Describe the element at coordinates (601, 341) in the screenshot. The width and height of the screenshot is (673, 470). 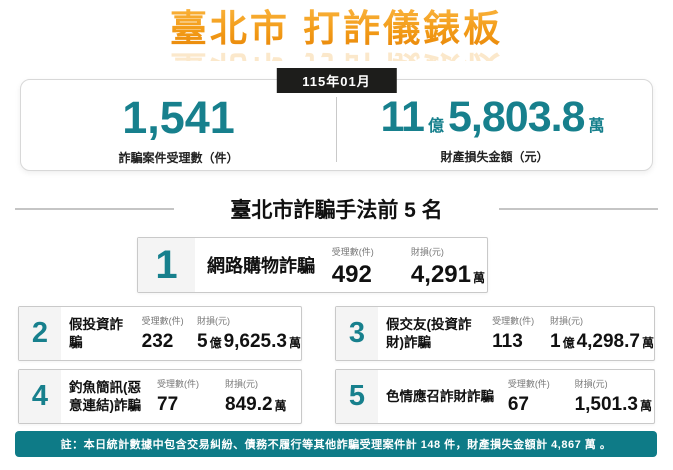
I see `loss-stat-value: 1 億 4,298.7 萬` at that location.